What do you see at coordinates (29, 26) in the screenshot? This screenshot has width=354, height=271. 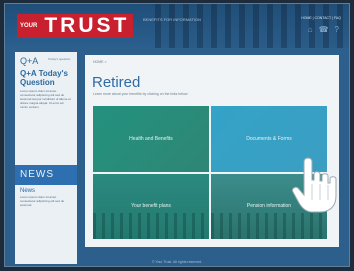 I see `logo-prefix: YOUR` at bounding box center [29, 26].